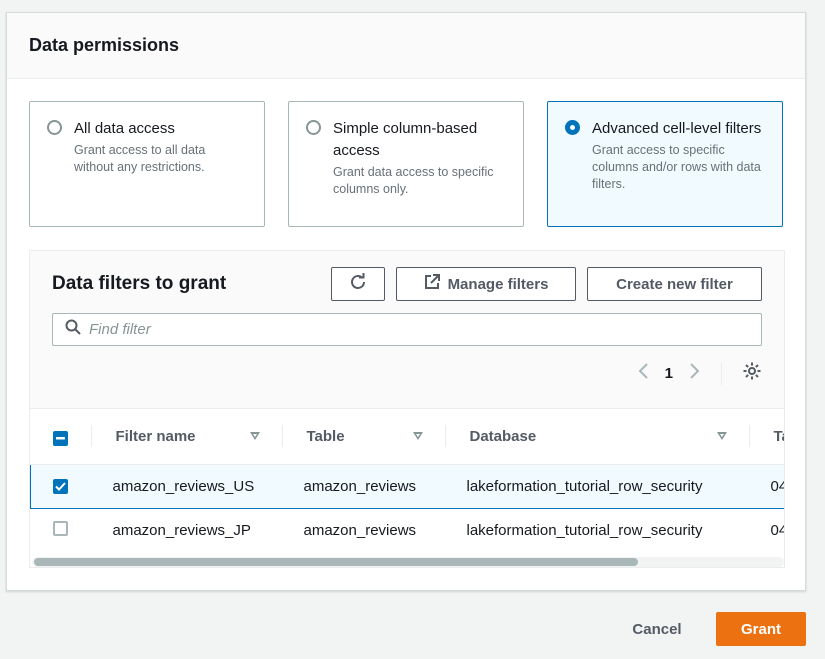  I want to click on column-label: Filter name, so click(155, 436).